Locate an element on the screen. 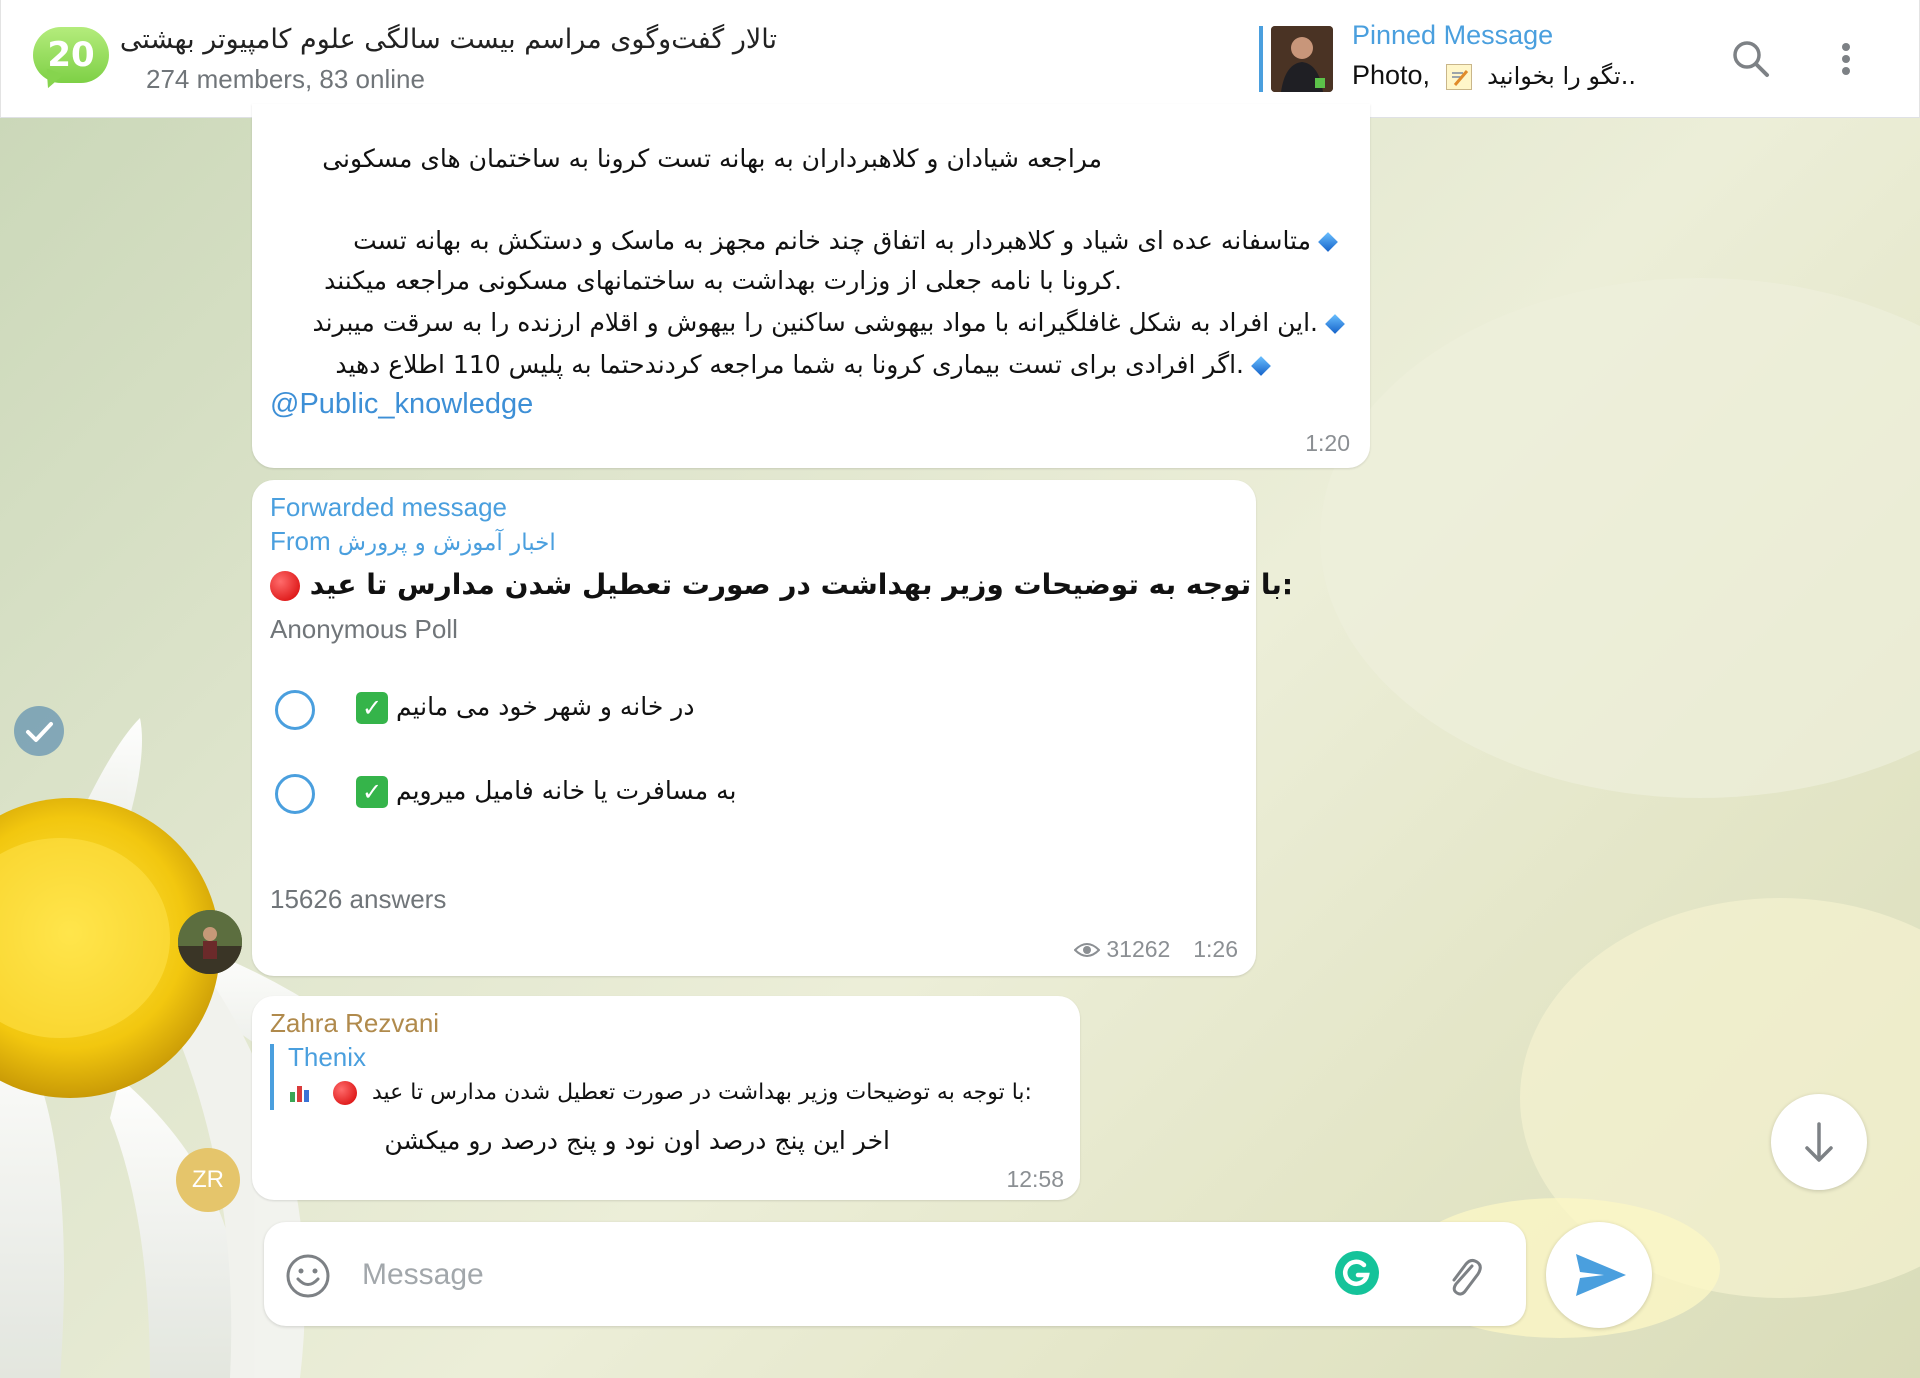  emoji-button is located at coordinates (308, 1276).